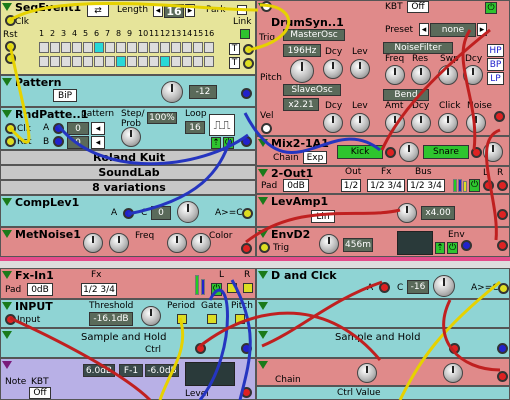 The width and height of the screenshot is (510, 400). Describe the element at coordinates (248, 63) in the screenshot. I see `row2-output-jack` at that location.